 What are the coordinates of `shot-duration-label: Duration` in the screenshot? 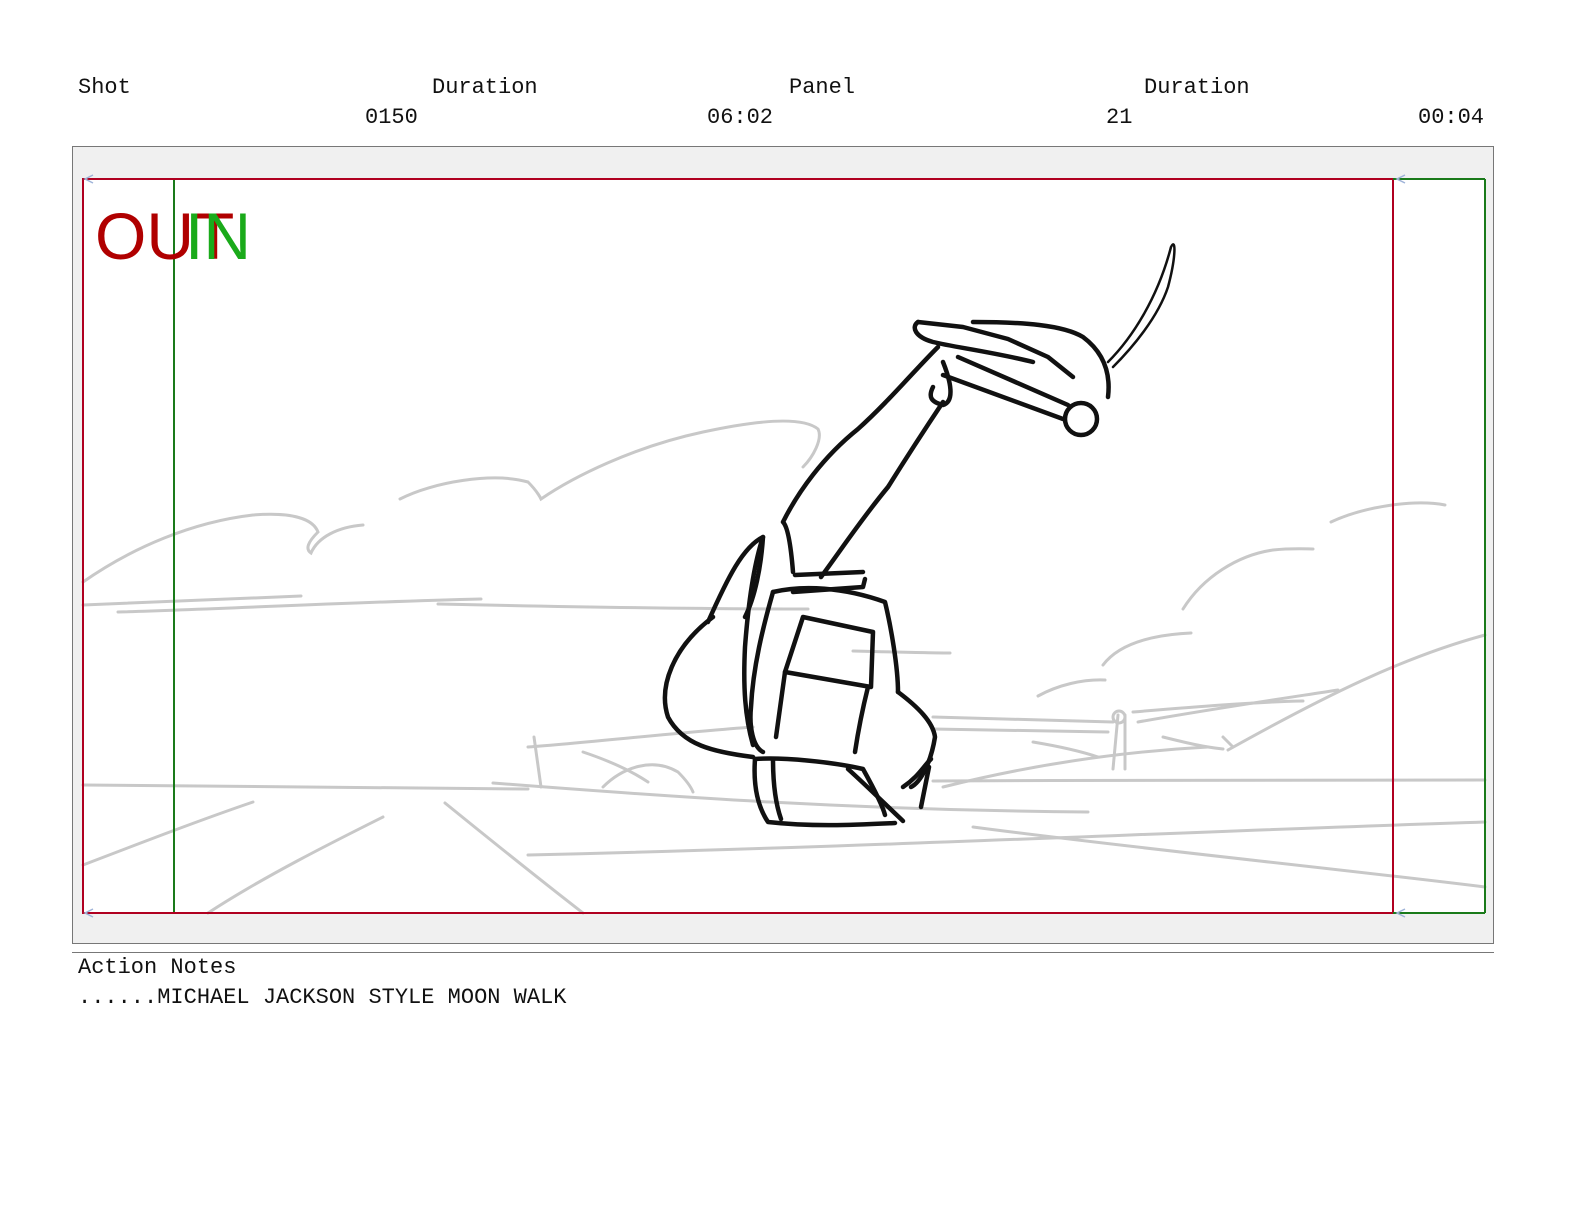 It's located at (485, 87).